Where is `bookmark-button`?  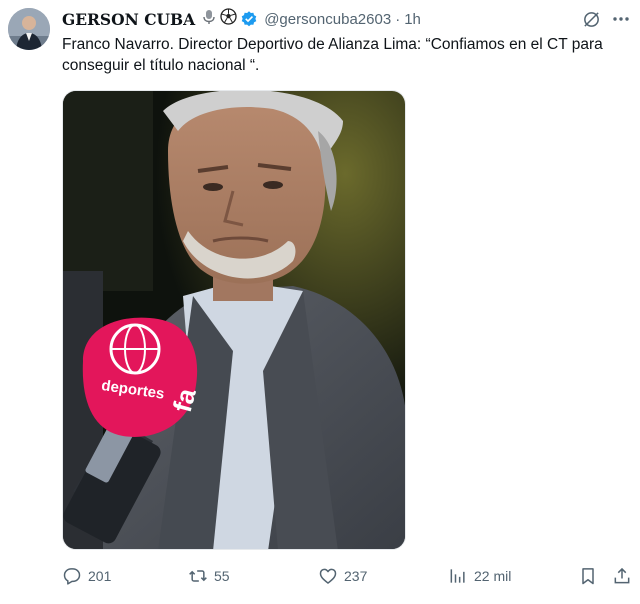 bookmark-button is located at coordinates (588, 576).